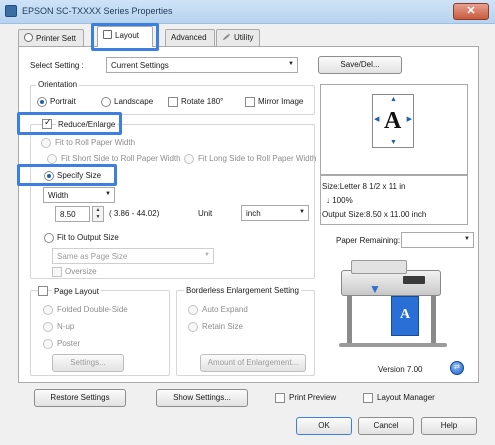 The height and width of the screenshot is (445, 495). I want to click on unit-dropdown: inch, so click(275, 213).